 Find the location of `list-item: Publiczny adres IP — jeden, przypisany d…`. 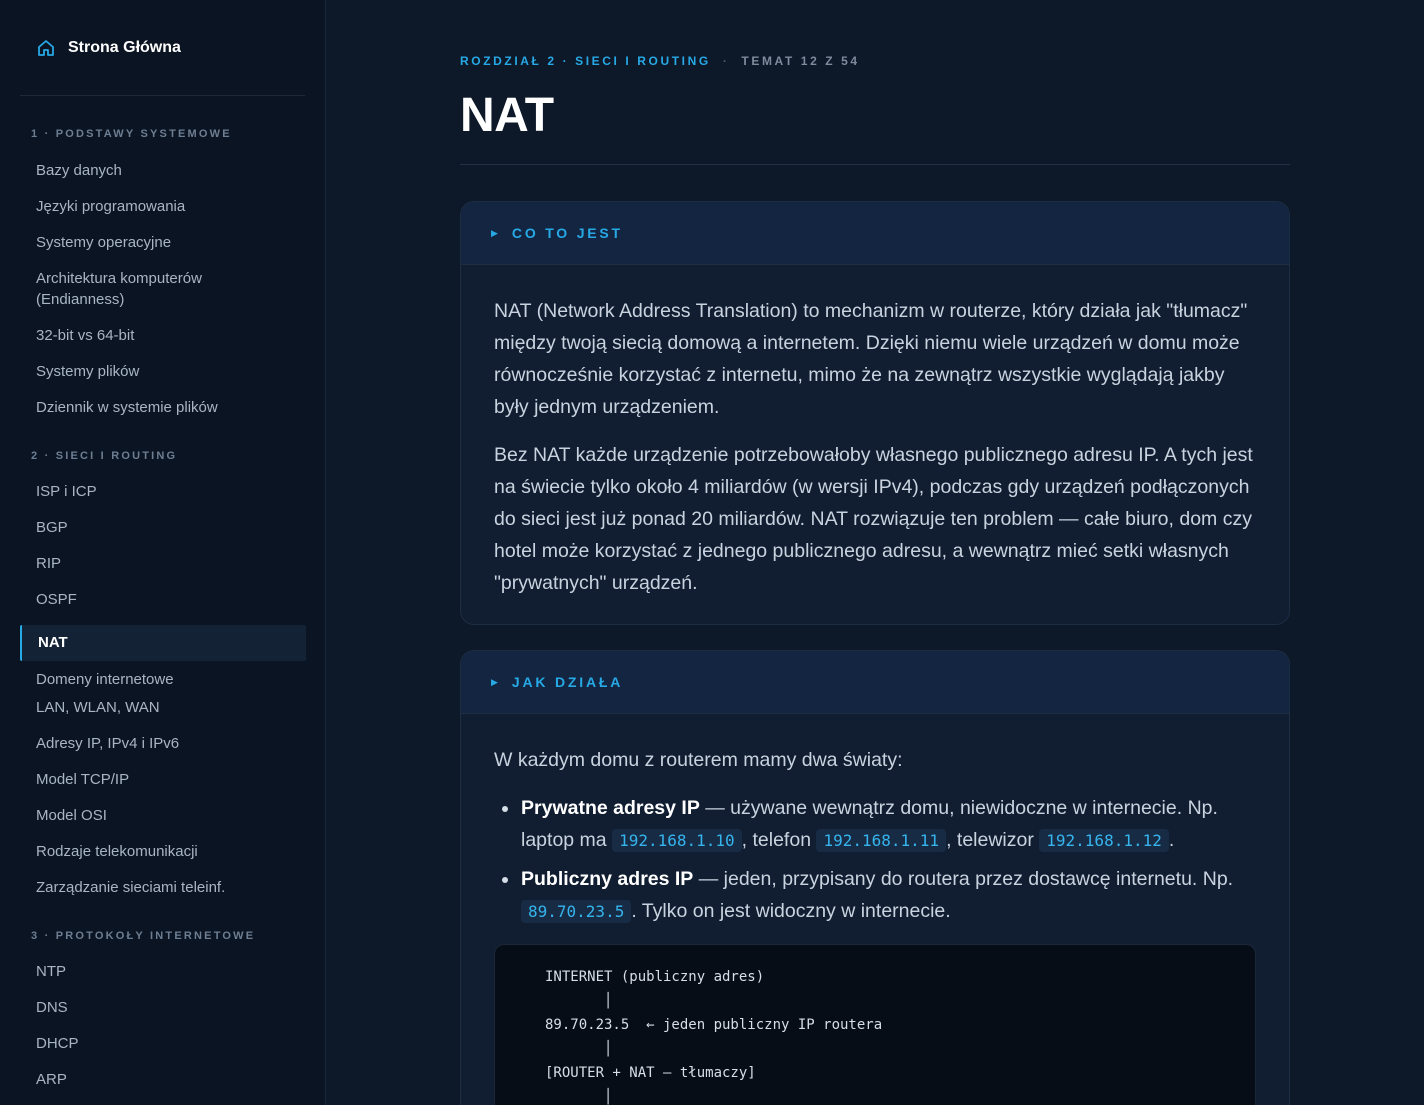

list-item: Publiczny adres IP — jeden, przypisany d… is located at coordinates (875, 895).